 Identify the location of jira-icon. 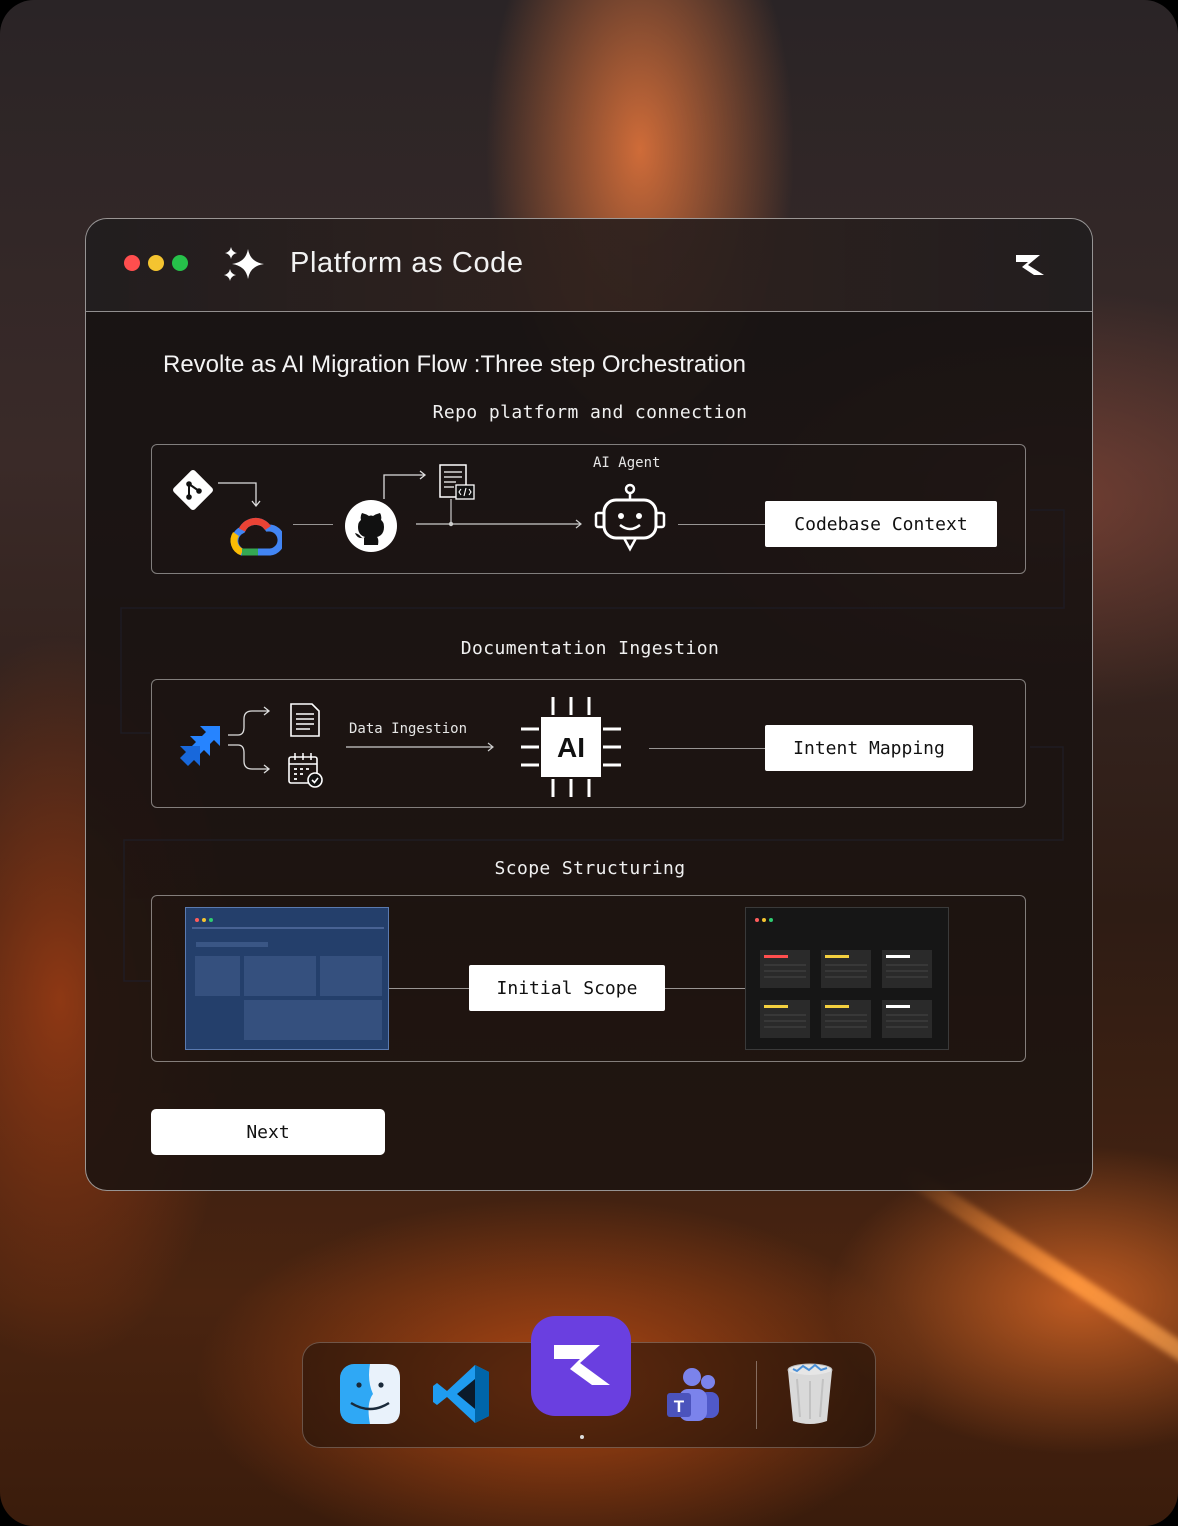
(199, 746).